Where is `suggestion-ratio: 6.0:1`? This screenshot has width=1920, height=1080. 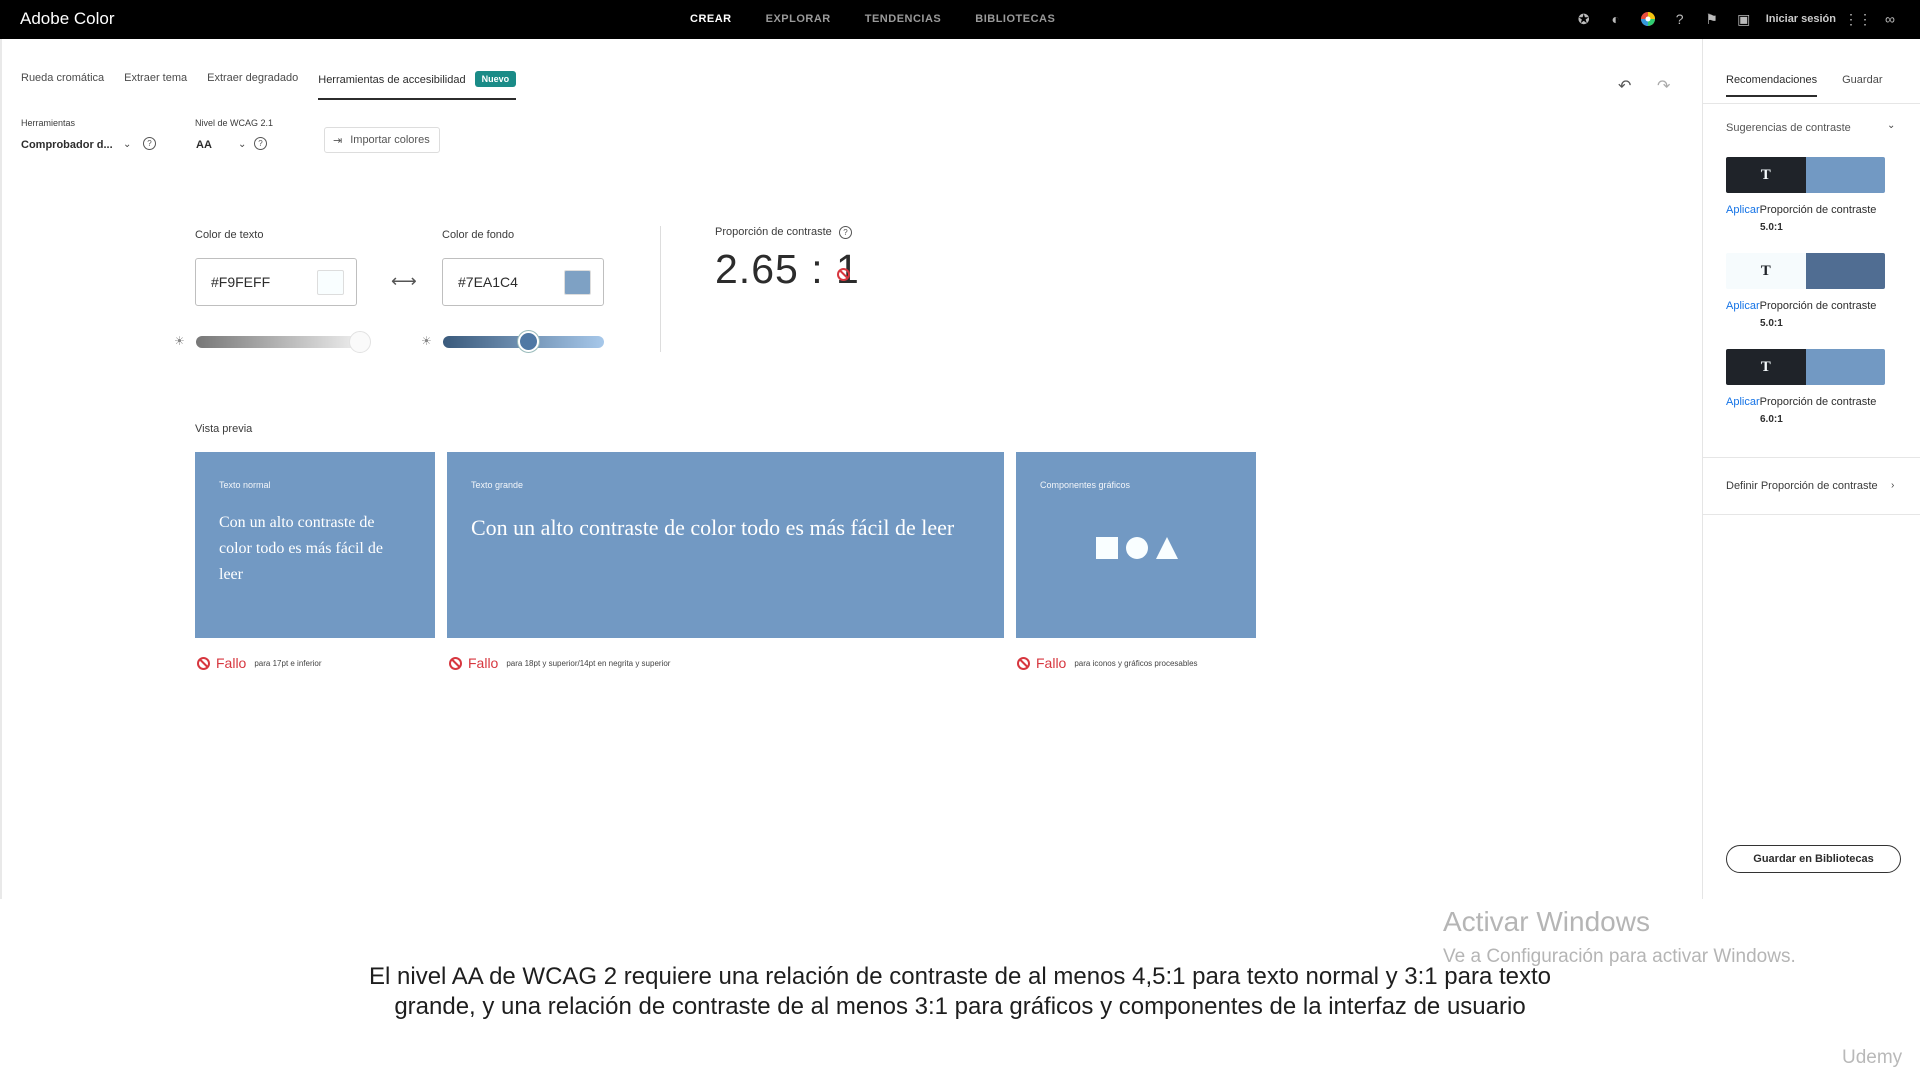
suggestion-ratio: 6.0:1 is located at coordinates (1771, 419).